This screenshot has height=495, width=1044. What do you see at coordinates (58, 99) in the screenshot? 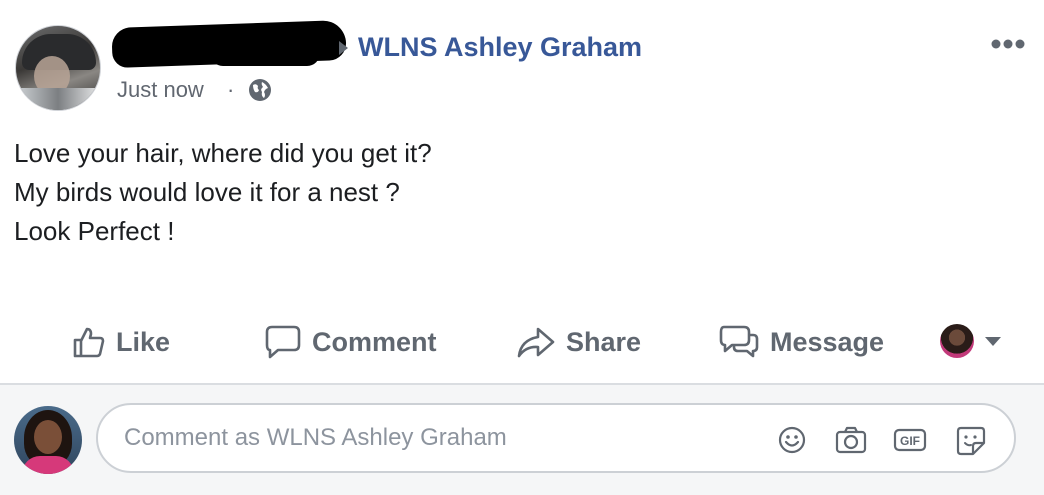
I see `avatar-bottom-shape` at bounding box center [58, 99].